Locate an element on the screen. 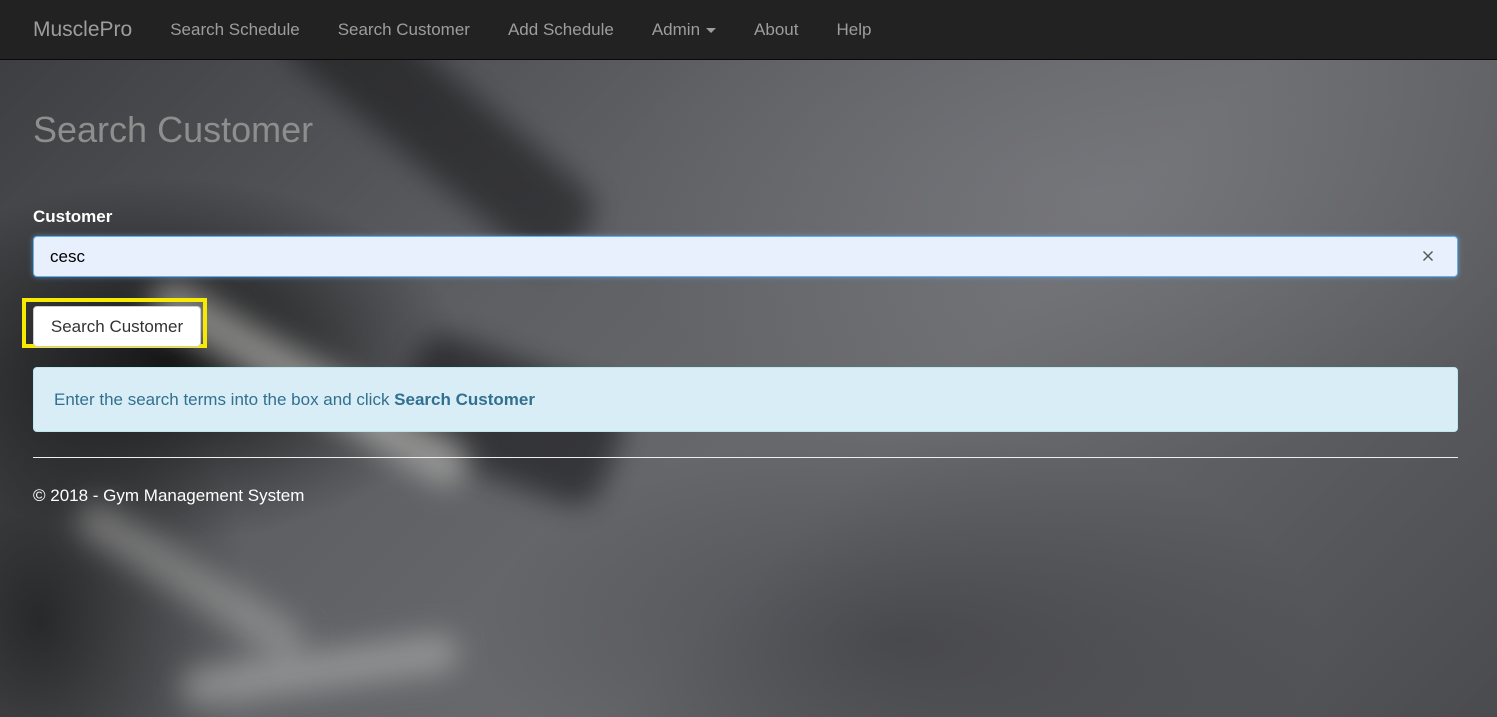 This screenshot has height=717, width=1497. info-alert-emphasis: Search Customer is located at coordinates (464, 399).